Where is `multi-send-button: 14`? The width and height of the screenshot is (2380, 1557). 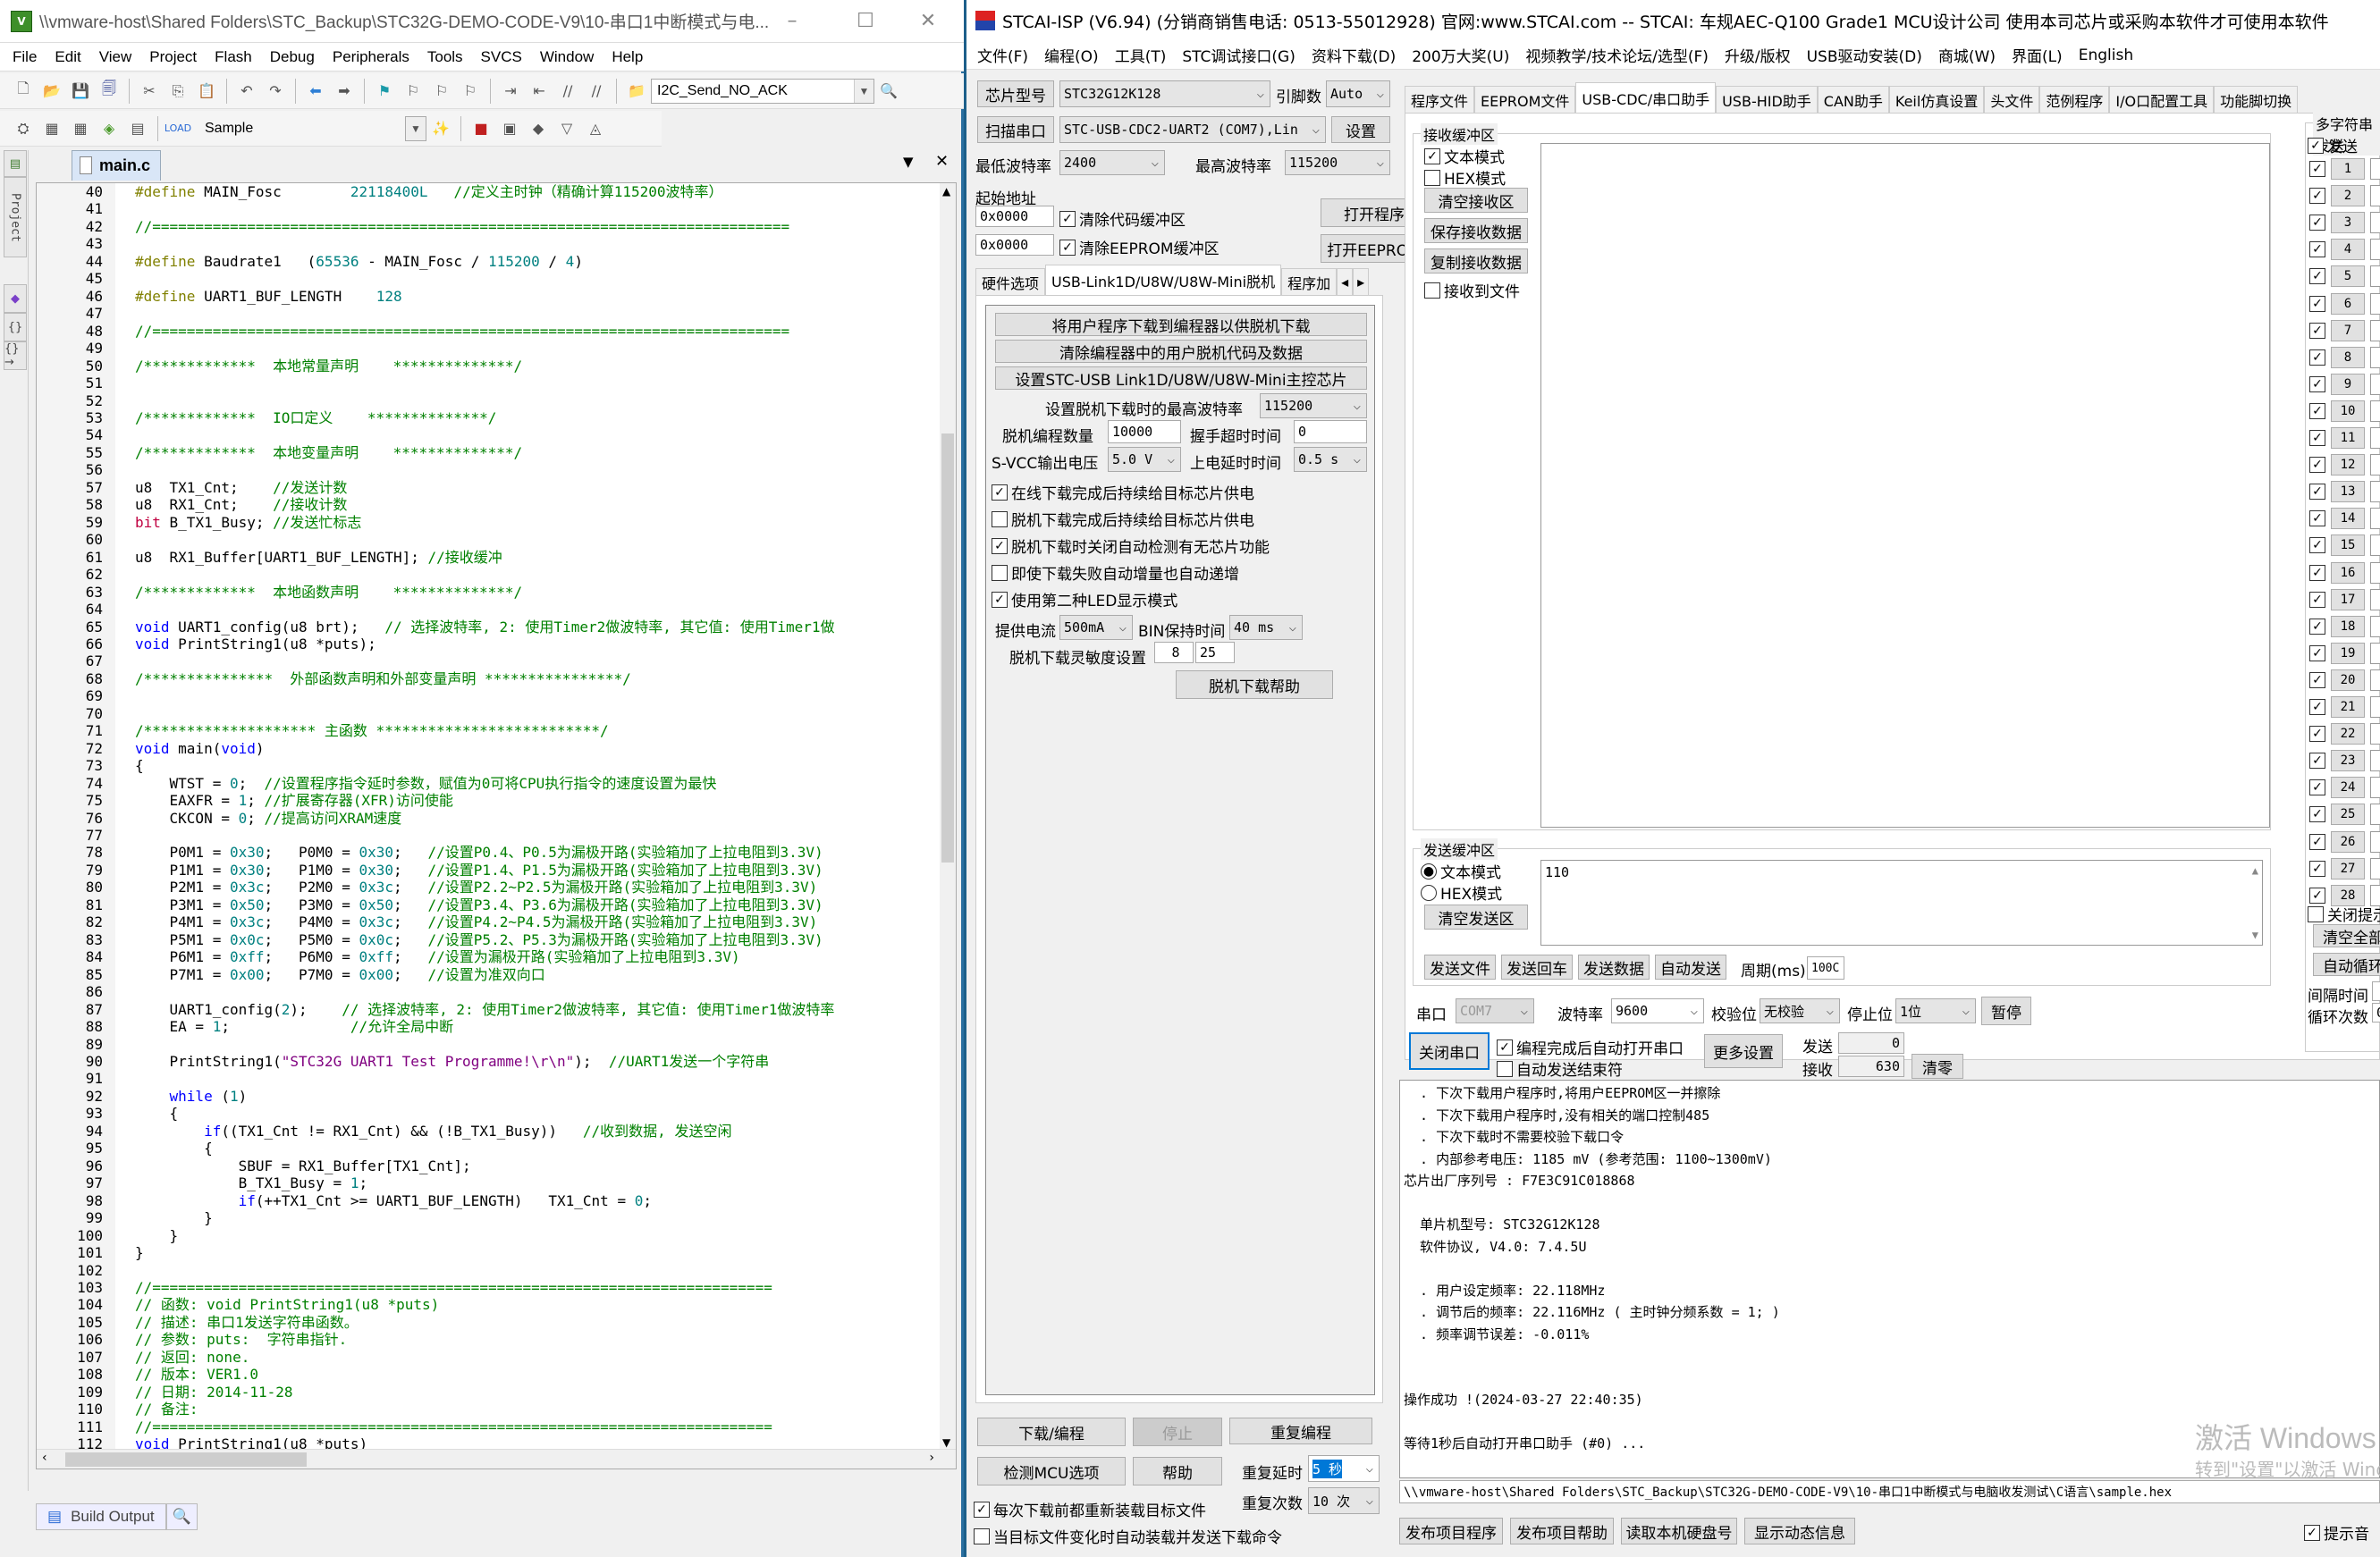
multi-send-button: 14 is located at coordinates (2348, 519).